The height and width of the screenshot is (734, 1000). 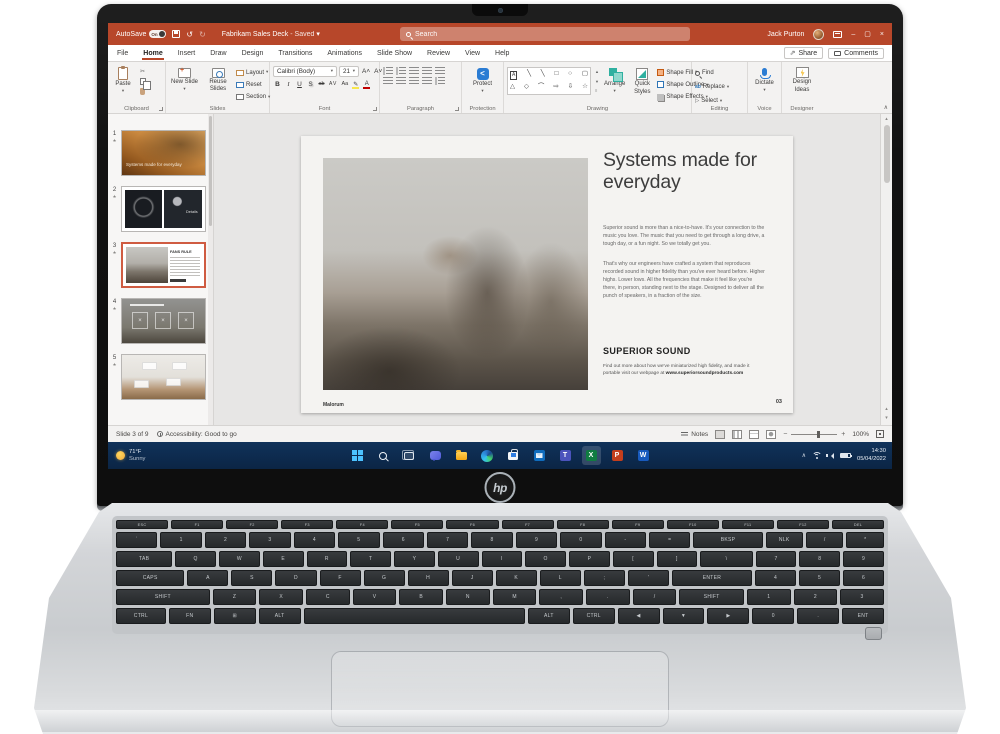 What do you see at coordinates (161, 109) in the screenshot?
I see `clipboard-dialog-launcher` at bounding box center [161, 109].